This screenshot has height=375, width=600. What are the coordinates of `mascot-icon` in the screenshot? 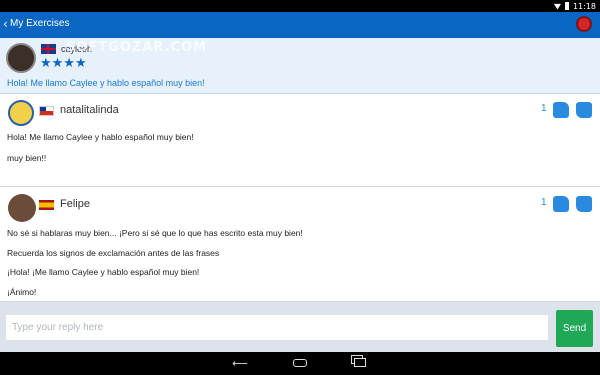 It's located at (584, 24).